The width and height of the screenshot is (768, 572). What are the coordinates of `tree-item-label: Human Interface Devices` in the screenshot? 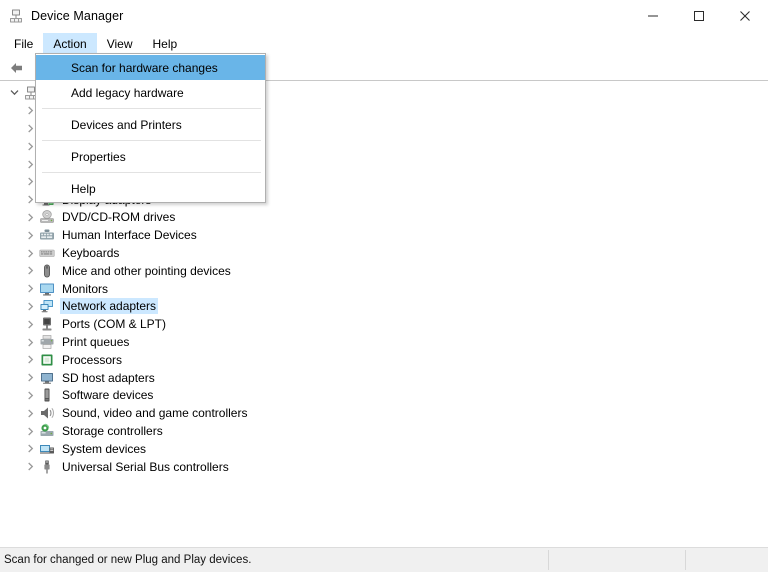 It's located at (129, 235).